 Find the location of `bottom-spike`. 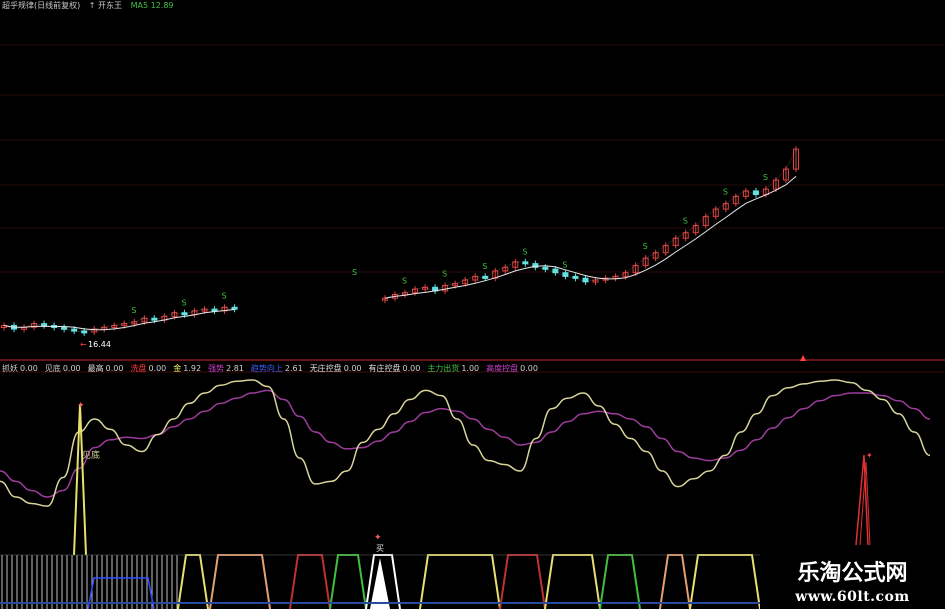

bottom-spike is located at coordinates (80, 479).